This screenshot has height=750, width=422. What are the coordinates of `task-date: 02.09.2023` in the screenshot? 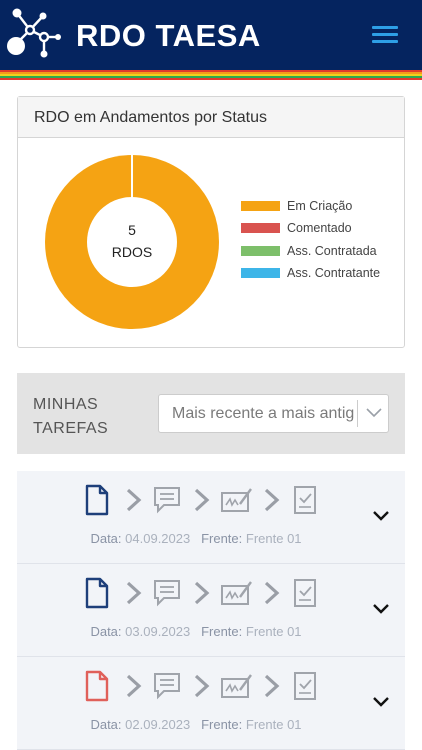 It's located at (158, 724).